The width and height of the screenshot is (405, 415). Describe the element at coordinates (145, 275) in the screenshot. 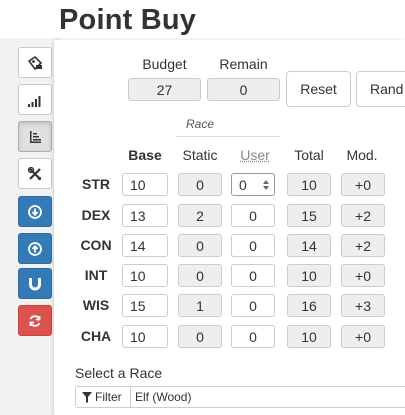

I see `base-input-int: 10` at that location.